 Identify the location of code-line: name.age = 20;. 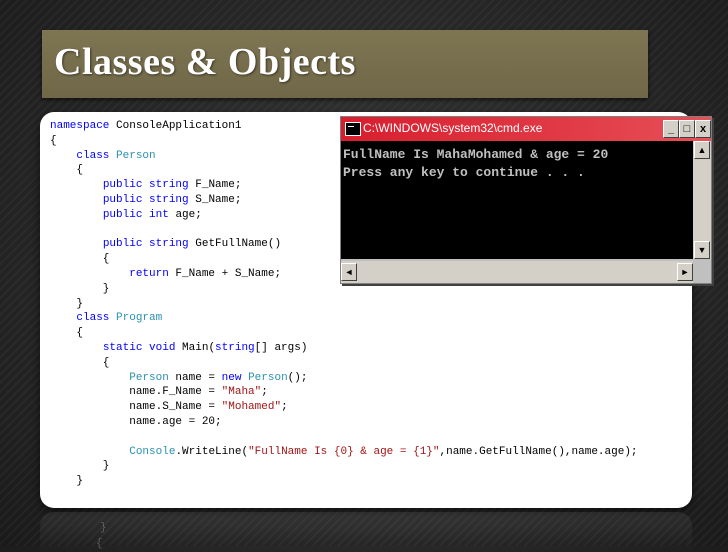
(136, 422).